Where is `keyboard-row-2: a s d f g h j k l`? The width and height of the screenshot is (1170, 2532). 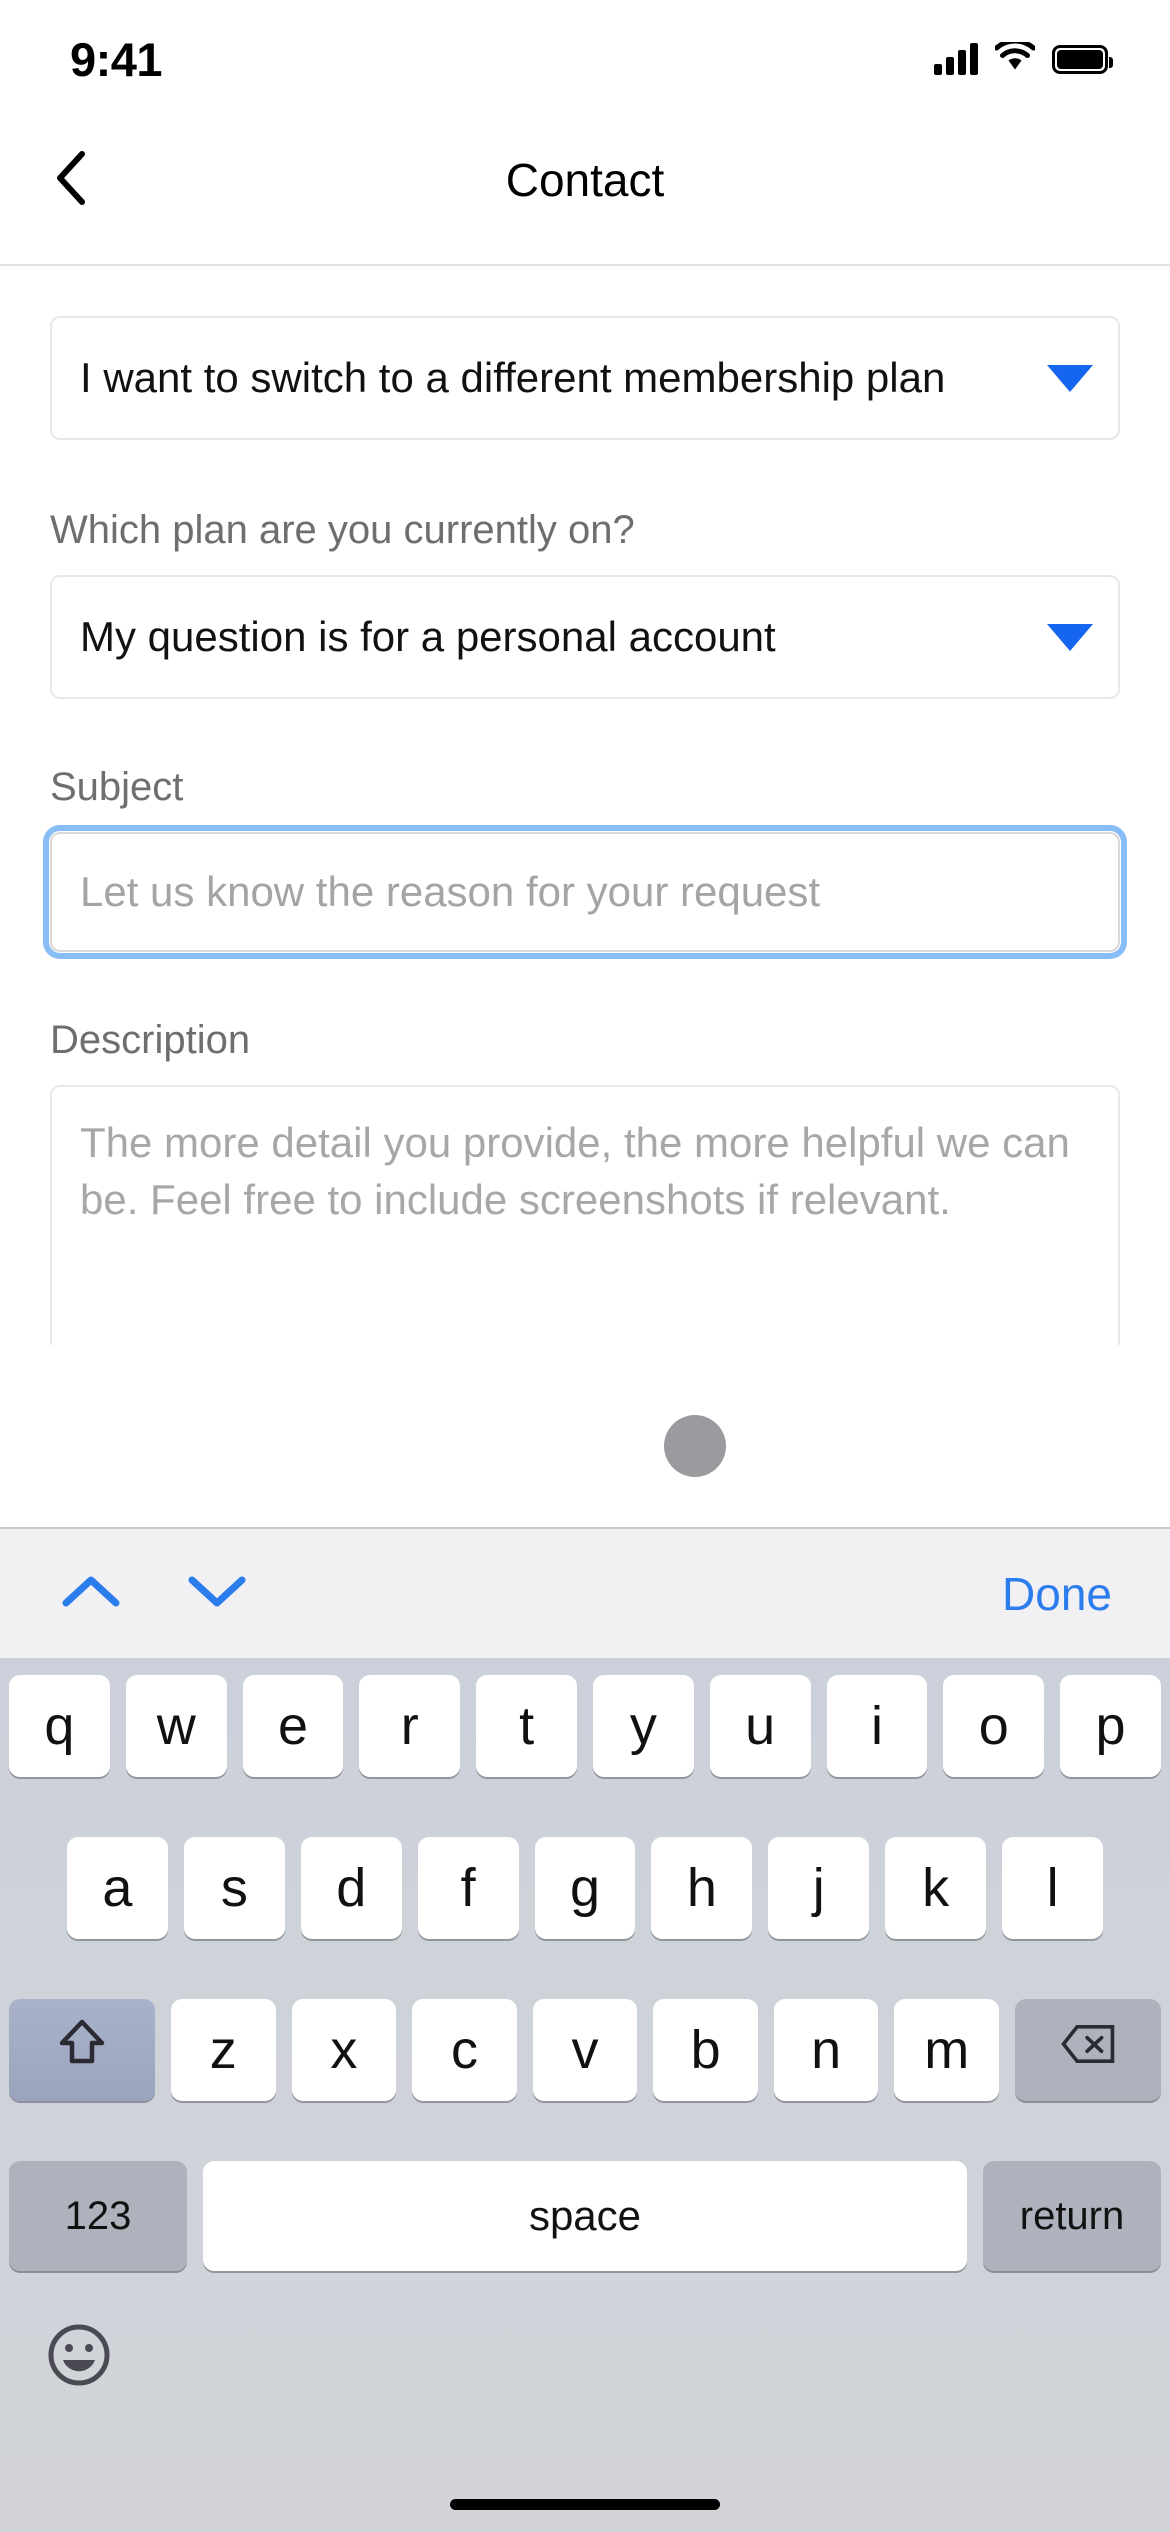
keyboard-row-2: a s d f g h j k l is located at coordinates (585, 1888).